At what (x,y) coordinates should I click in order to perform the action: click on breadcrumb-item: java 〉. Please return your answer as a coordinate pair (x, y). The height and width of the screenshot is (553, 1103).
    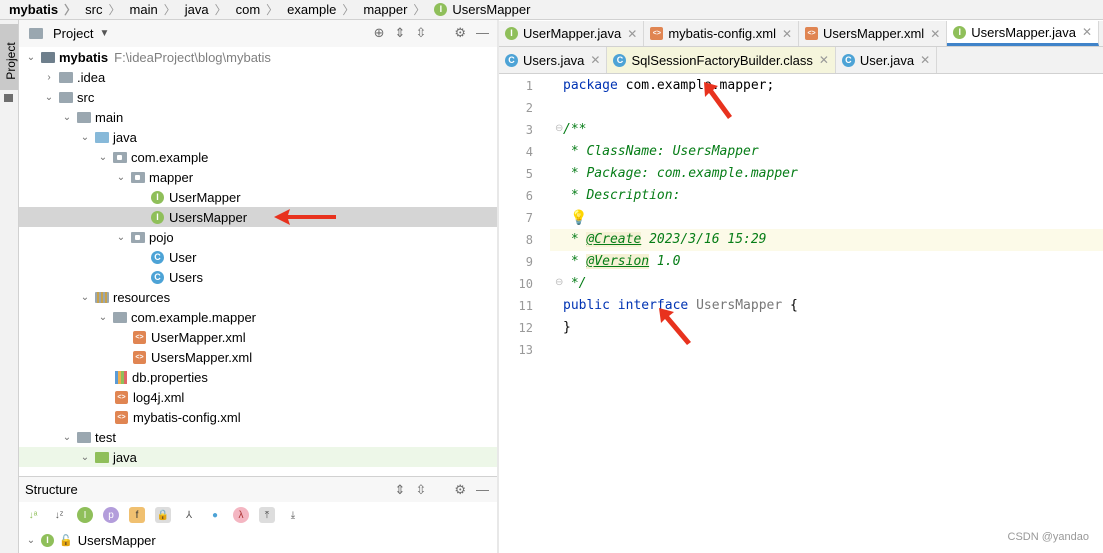
    Looking at the image, I should click on (201, 9).